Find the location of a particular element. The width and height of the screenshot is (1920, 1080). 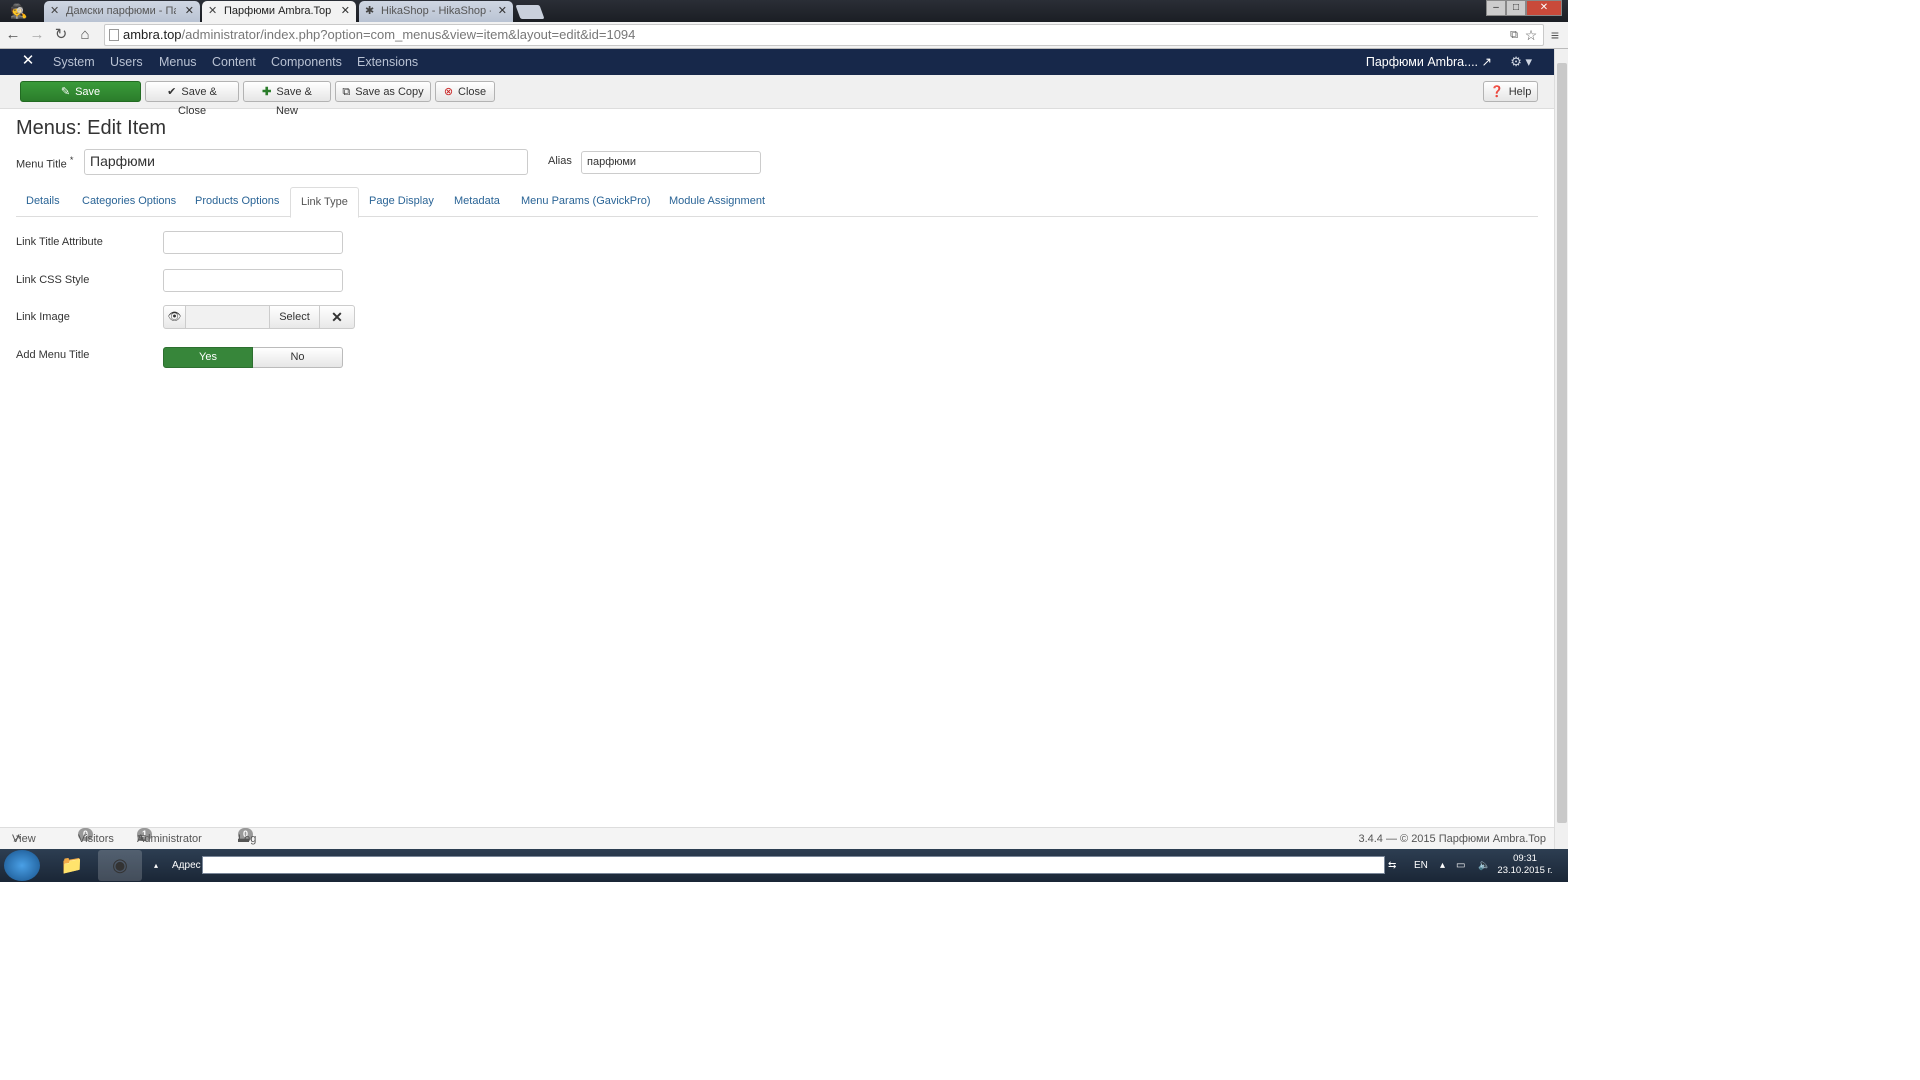

tab-details: Details is located at coordinates (43, 202).